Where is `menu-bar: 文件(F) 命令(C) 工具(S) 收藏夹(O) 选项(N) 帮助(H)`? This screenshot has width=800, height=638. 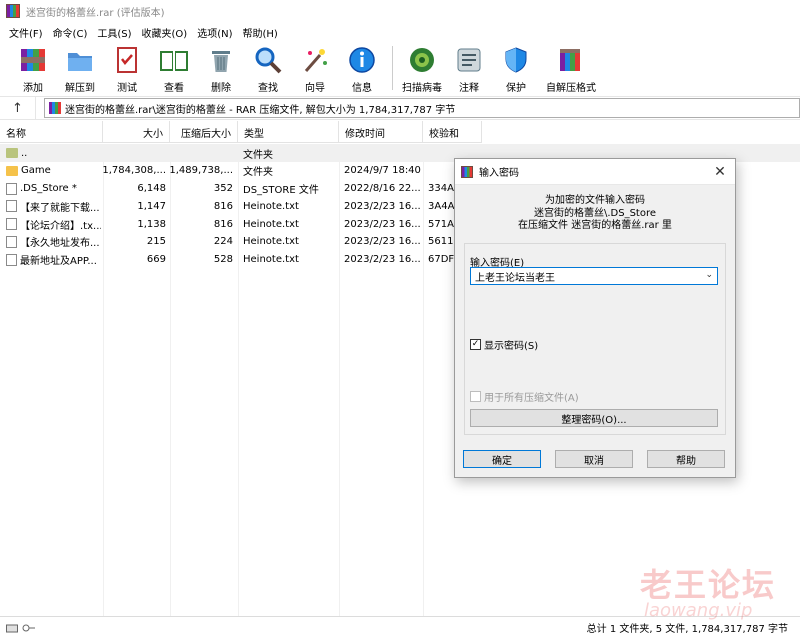 menu-bar: 文件(F) 命令(C) 工具(S) 收藏夹(O) 选项(N) 帮助(H) is located at coordinates (400, 32).